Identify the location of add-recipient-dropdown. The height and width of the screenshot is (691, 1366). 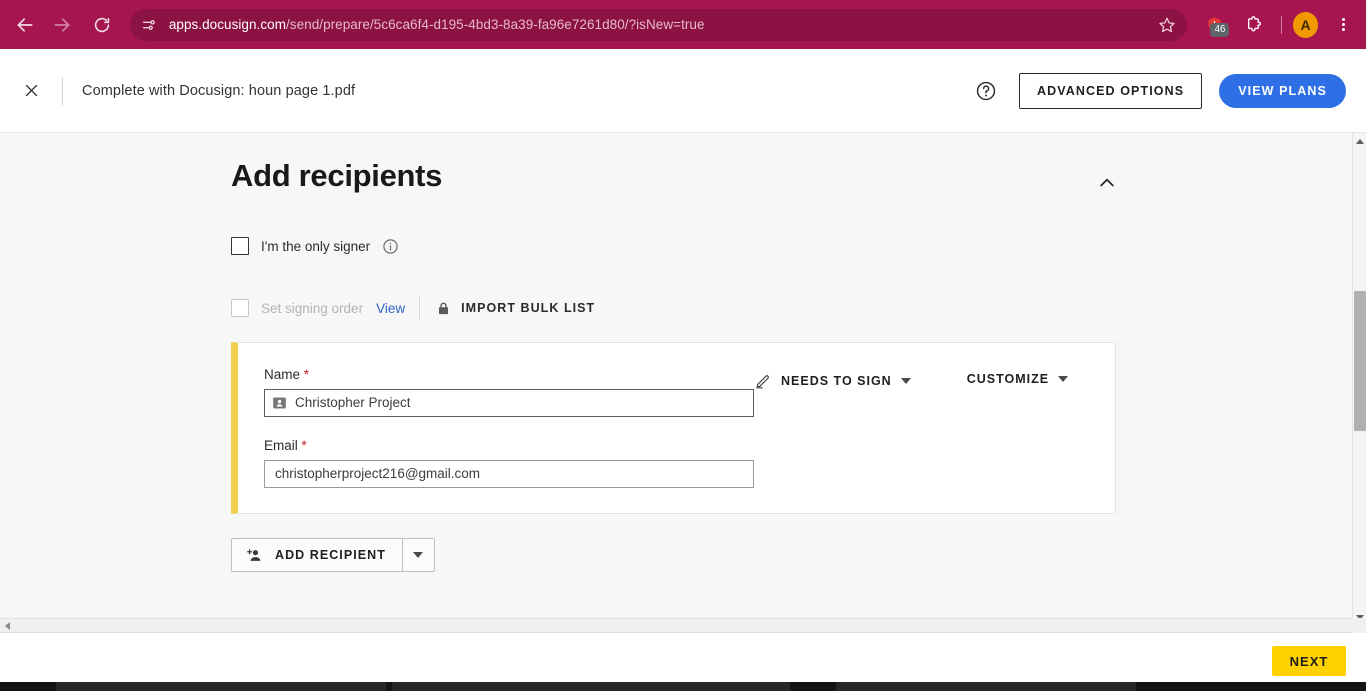
(418, 555).